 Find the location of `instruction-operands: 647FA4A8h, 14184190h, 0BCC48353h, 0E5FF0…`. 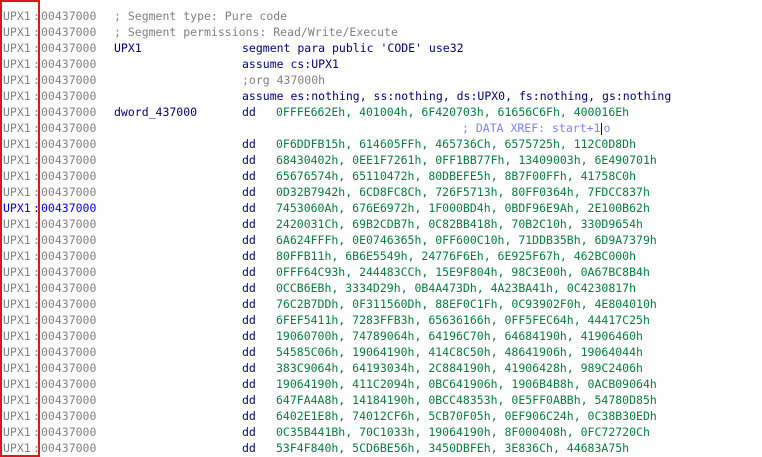

instruction-operands: 647FA4A8h, 14184190h, 0BCC48353h, 0E5FF0… is located at coordinates (466, 400).